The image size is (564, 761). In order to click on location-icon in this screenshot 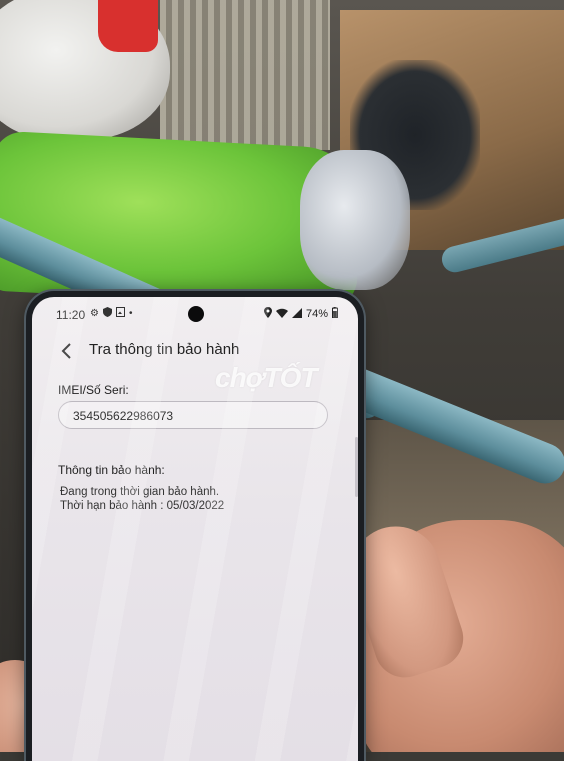, I will do `click(267, 314)`.